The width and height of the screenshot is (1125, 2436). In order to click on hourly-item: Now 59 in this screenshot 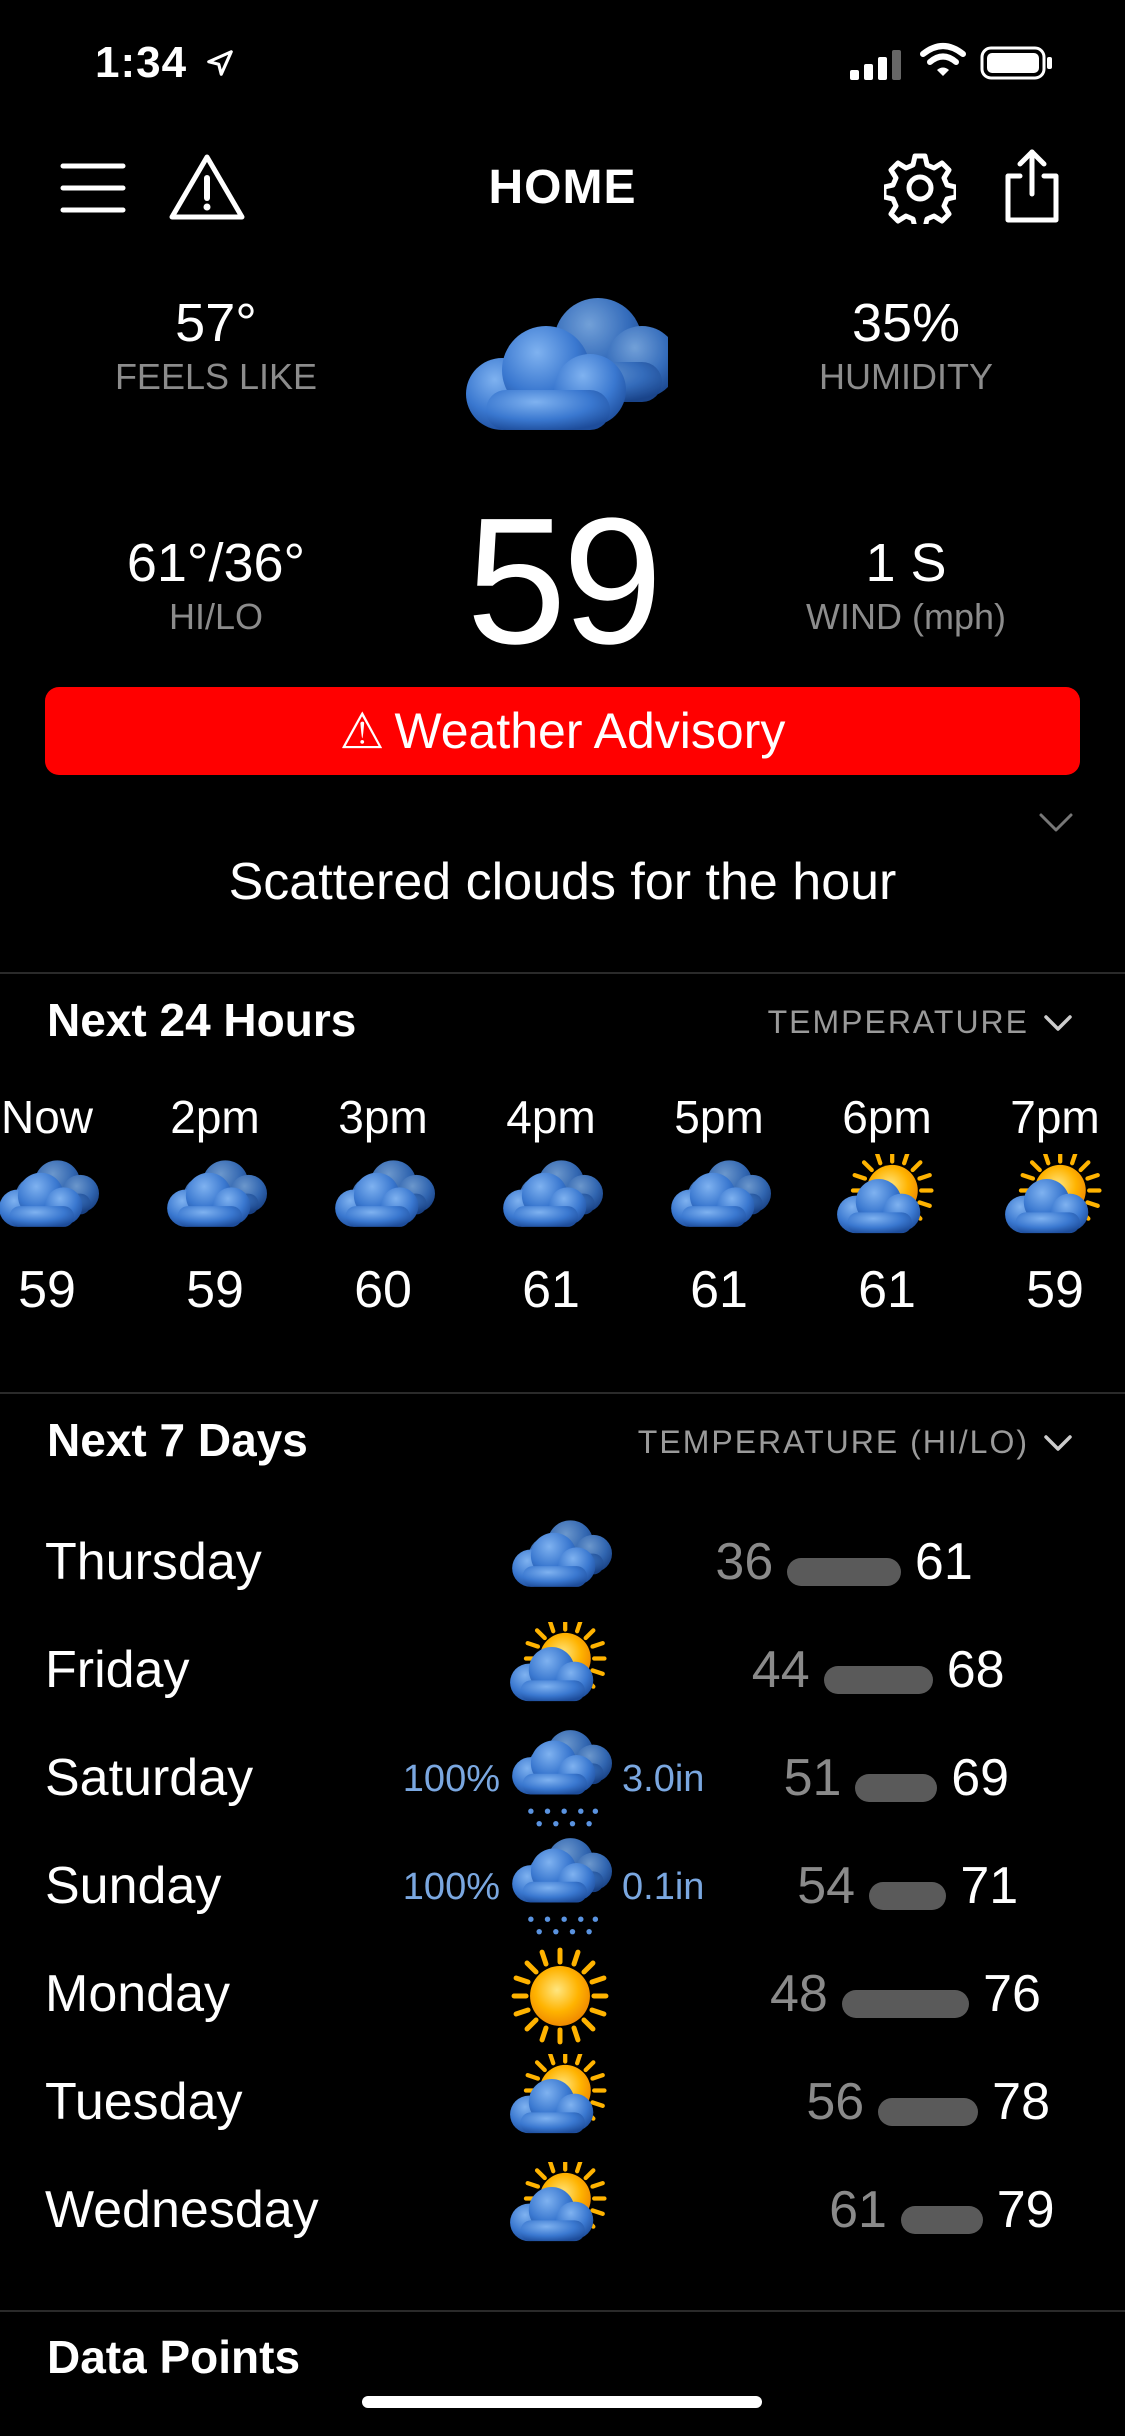, I will do `click(65, 1205)`.